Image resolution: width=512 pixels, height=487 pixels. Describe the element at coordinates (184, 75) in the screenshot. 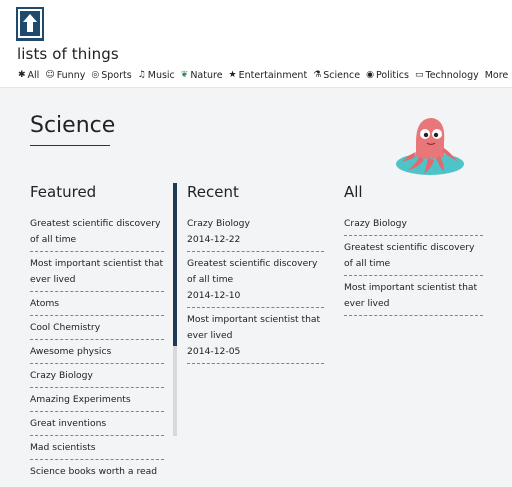

I see `leaf-icon: ❦` at that location.